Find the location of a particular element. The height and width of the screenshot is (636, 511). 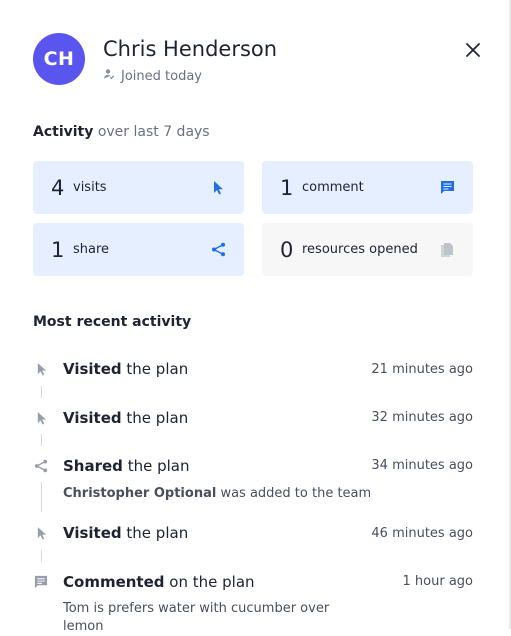

user-name: Chris Henderson is located at coordinates (190, 49).